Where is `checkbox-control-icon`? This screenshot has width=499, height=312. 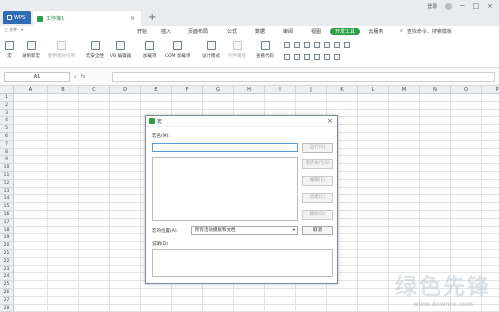 checkbox-control-icon is located at coordinates (317, 45).